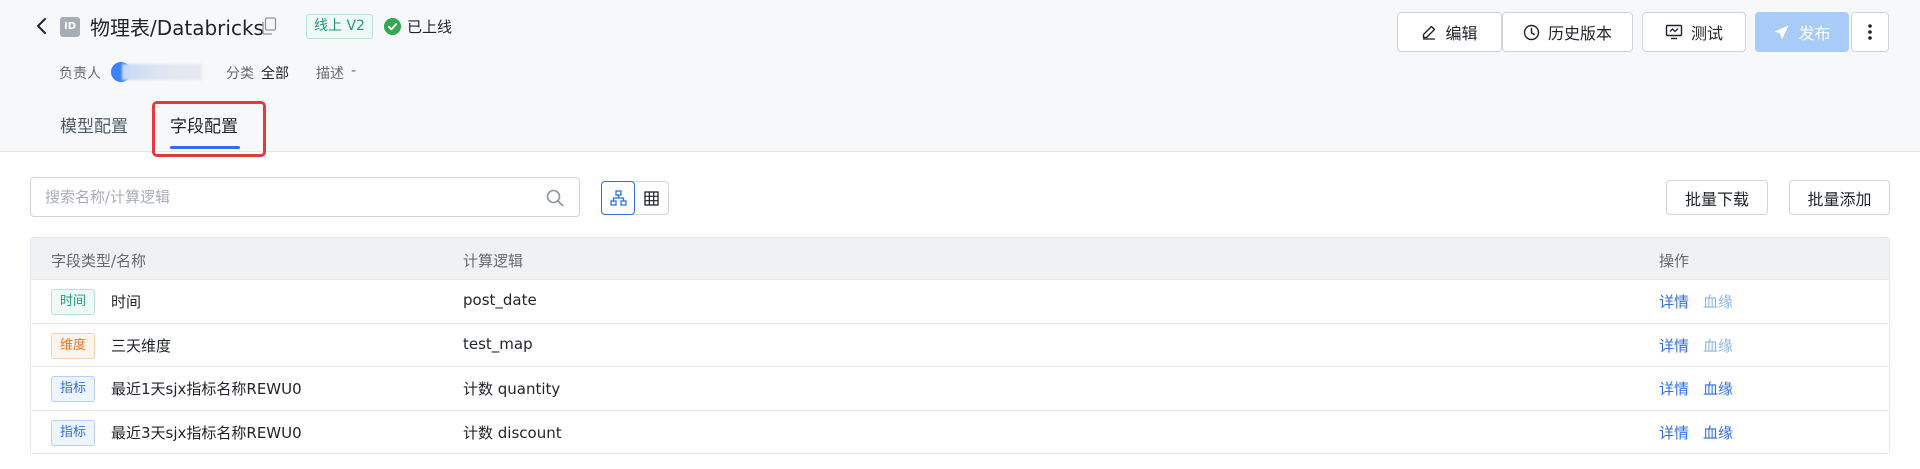 The image size is (1920, 469). I want to click on pencil-icon, so click(1429, 32).